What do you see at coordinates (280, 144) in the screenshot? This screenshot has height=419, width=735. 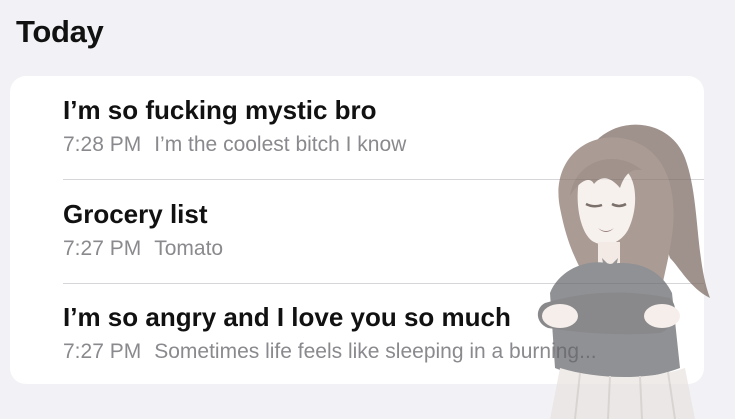 I see `note-preview: I’m the coolest bitch I know` at bounding box center [280, 144].